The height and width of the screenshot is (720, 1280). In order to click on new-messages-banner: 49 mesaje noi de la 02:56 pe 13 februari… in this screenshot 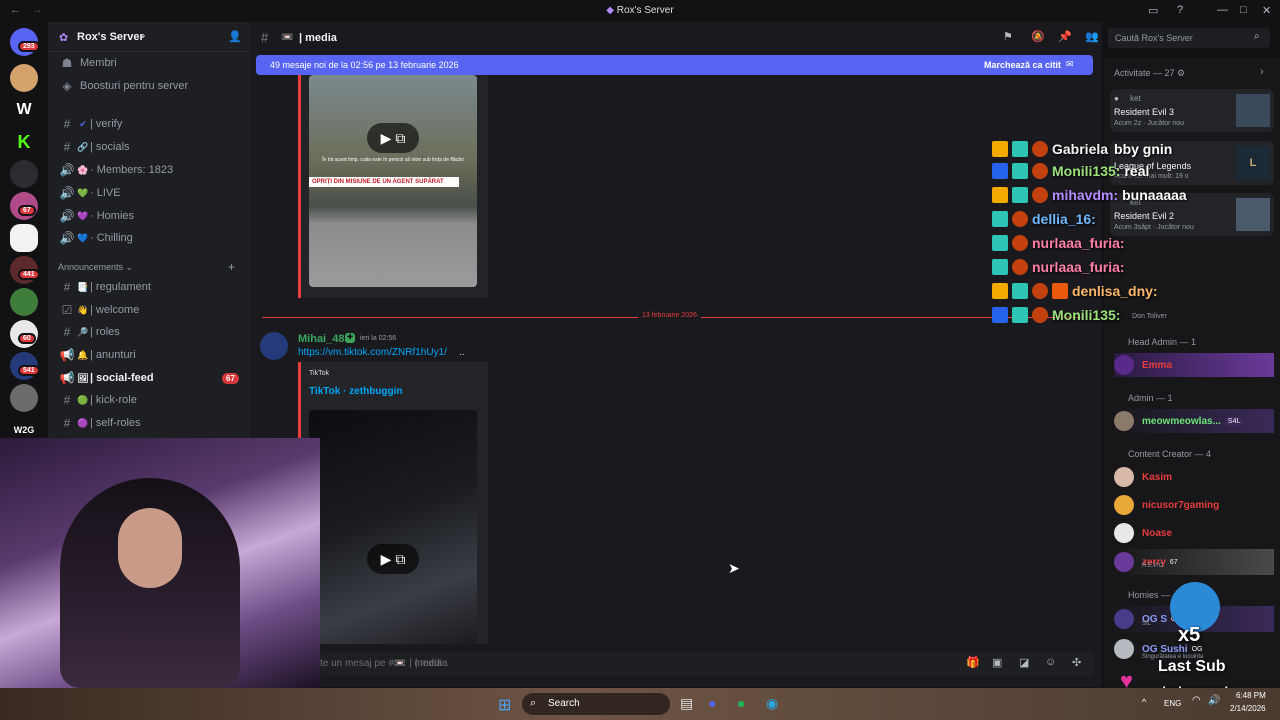, I will do `click(674, 65)`.